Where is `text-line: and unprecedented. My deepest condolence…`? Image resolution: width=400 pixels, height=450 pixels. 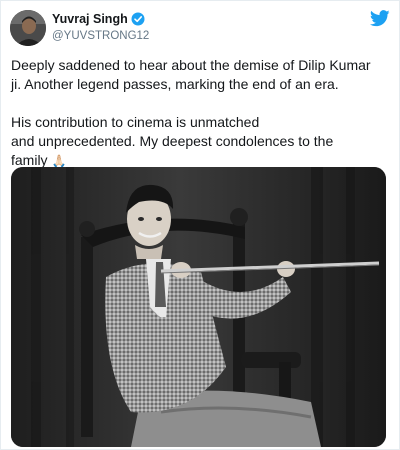
text-line: and unprecedented. My deepest condolence… is located at coordinates (172, 141).